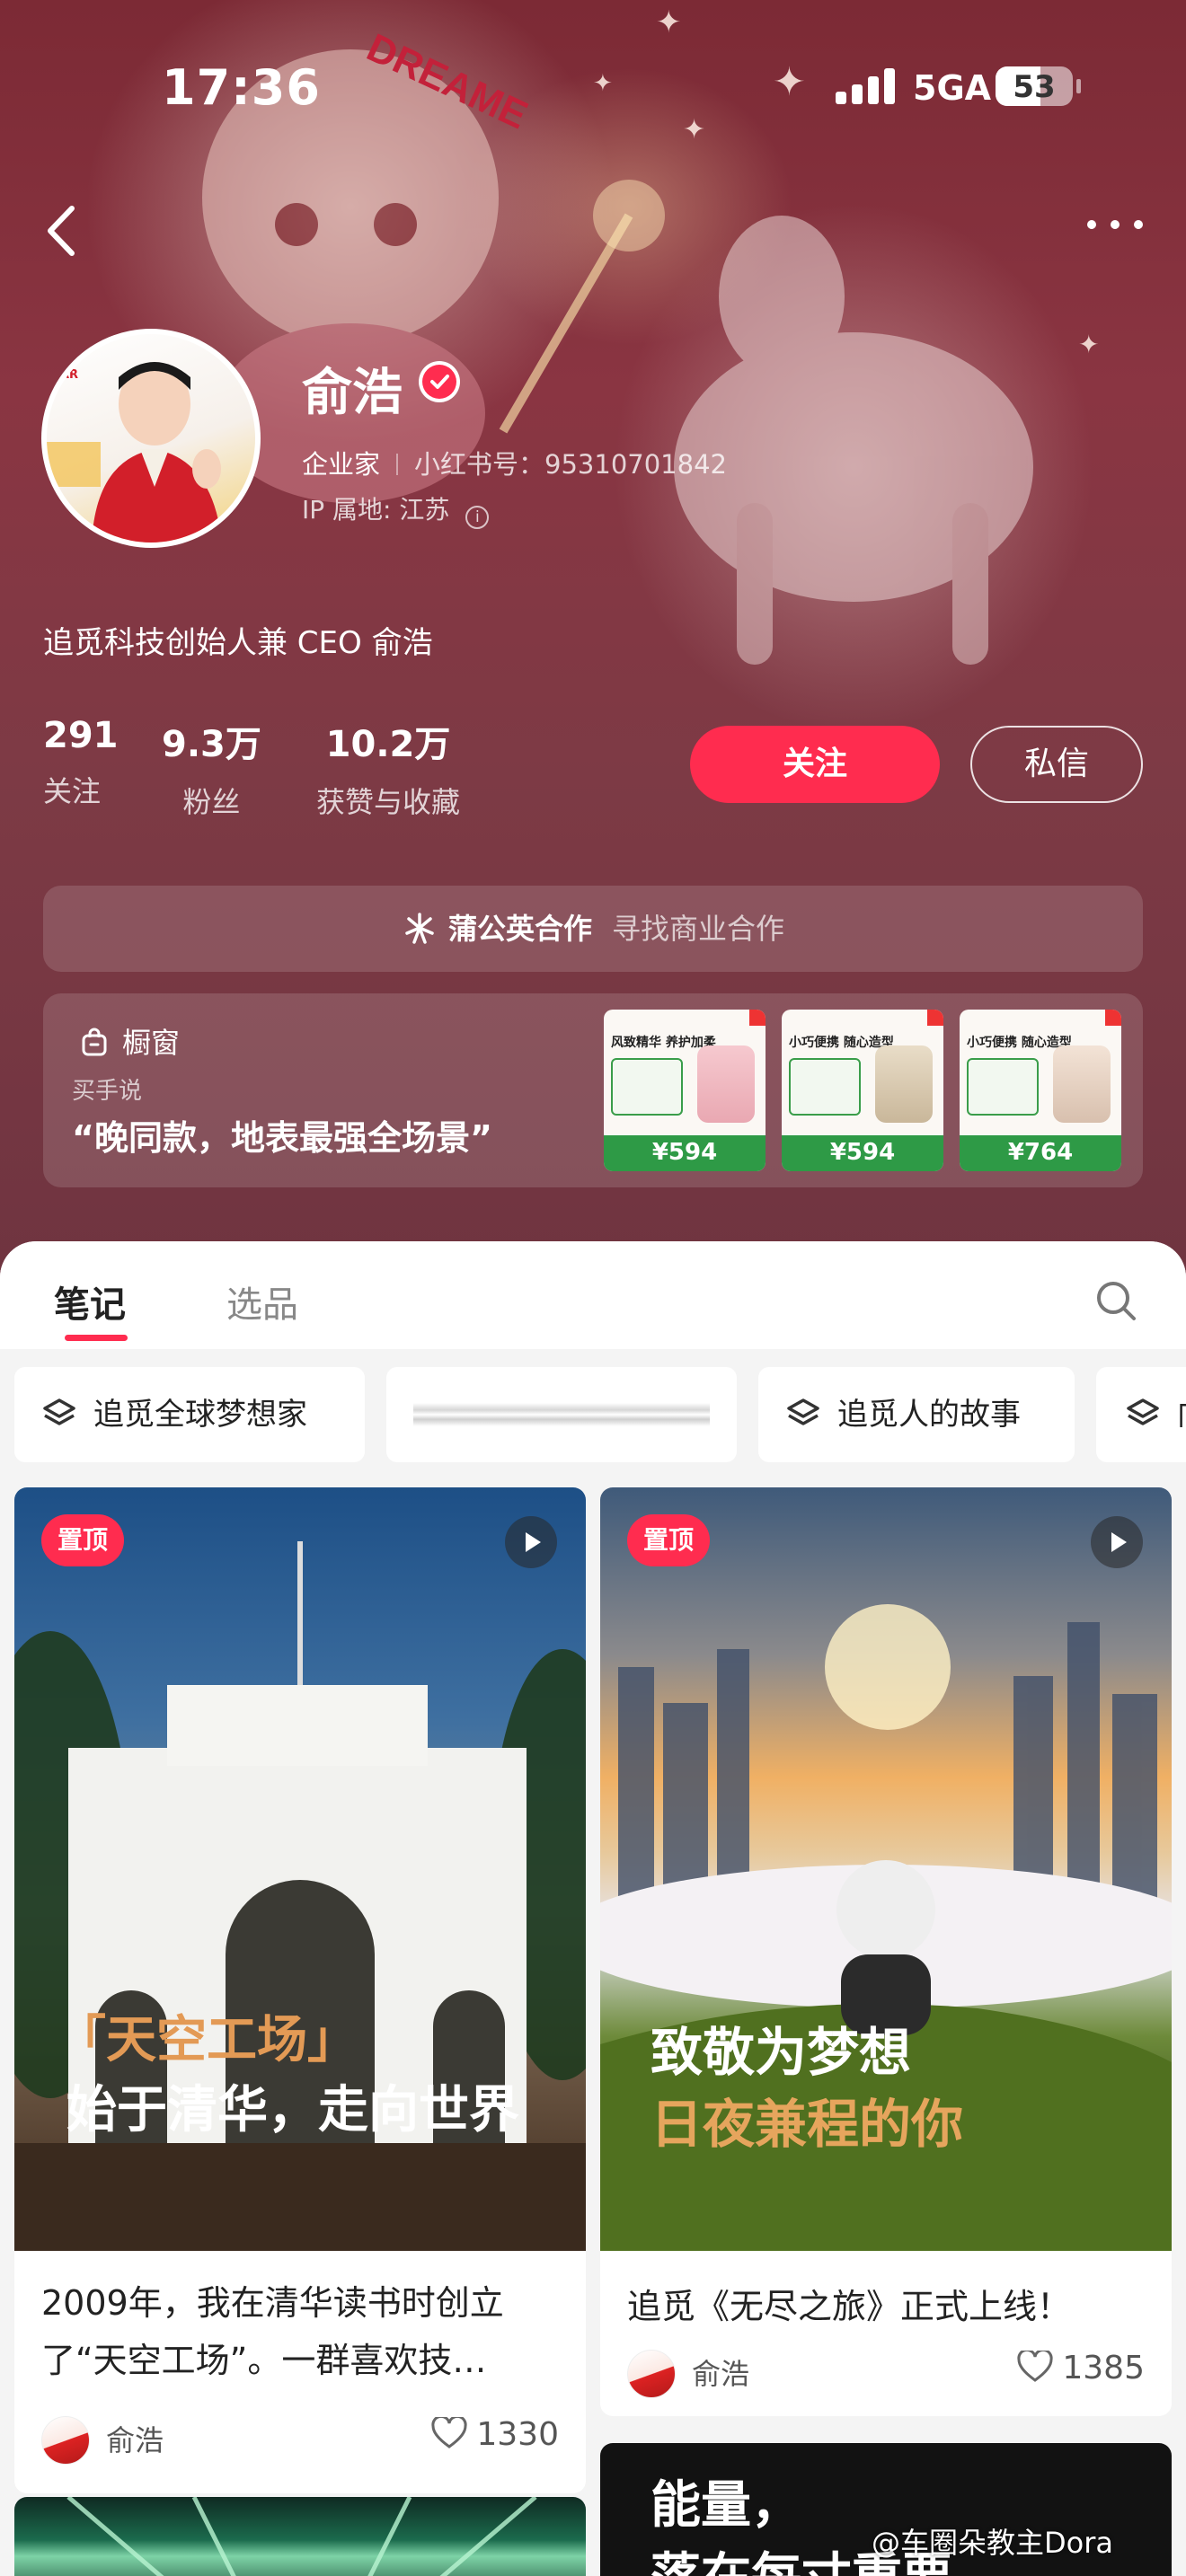 The width and height of the screenshot is (1186, 2576). I want to click on tab-notes: 笔记, so click(90, 1301).